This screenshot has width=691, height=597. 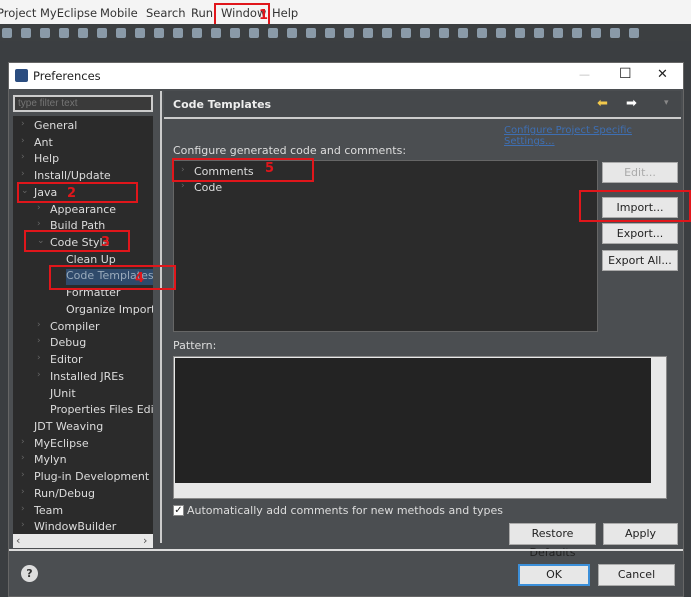 What do you see at coordinates (631, 103) in the screenshot?
I see `forward-arrow-icon: ➡` at bounding box center [631, 103].